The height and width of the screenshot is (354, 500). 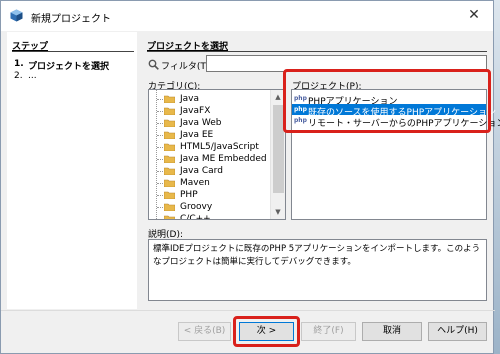 I want to click on category-label: Java Card, so click(x=201, y=171).